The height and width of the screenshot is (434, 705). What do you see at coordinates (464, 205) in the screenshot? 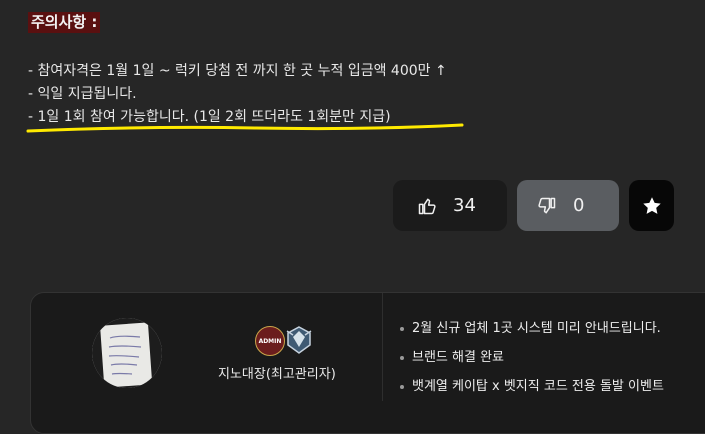
I see `like-count: 34` at bounding box center [464, 205].